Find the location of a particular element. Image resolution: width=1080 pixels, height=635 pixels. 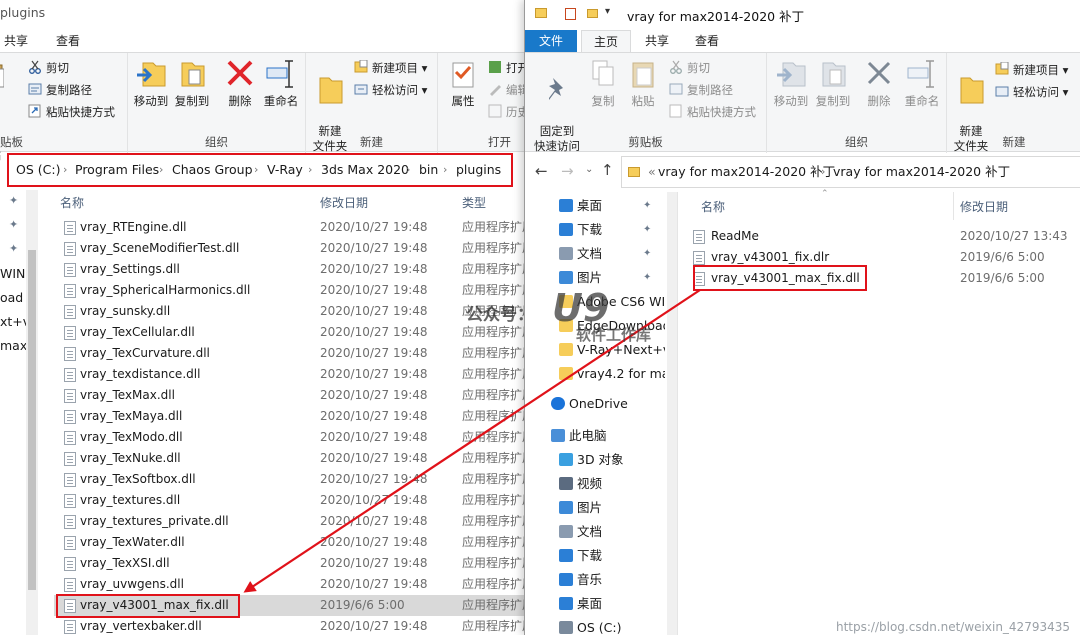

breadcrumb-bin: bin is located at coordinates (428, 170).